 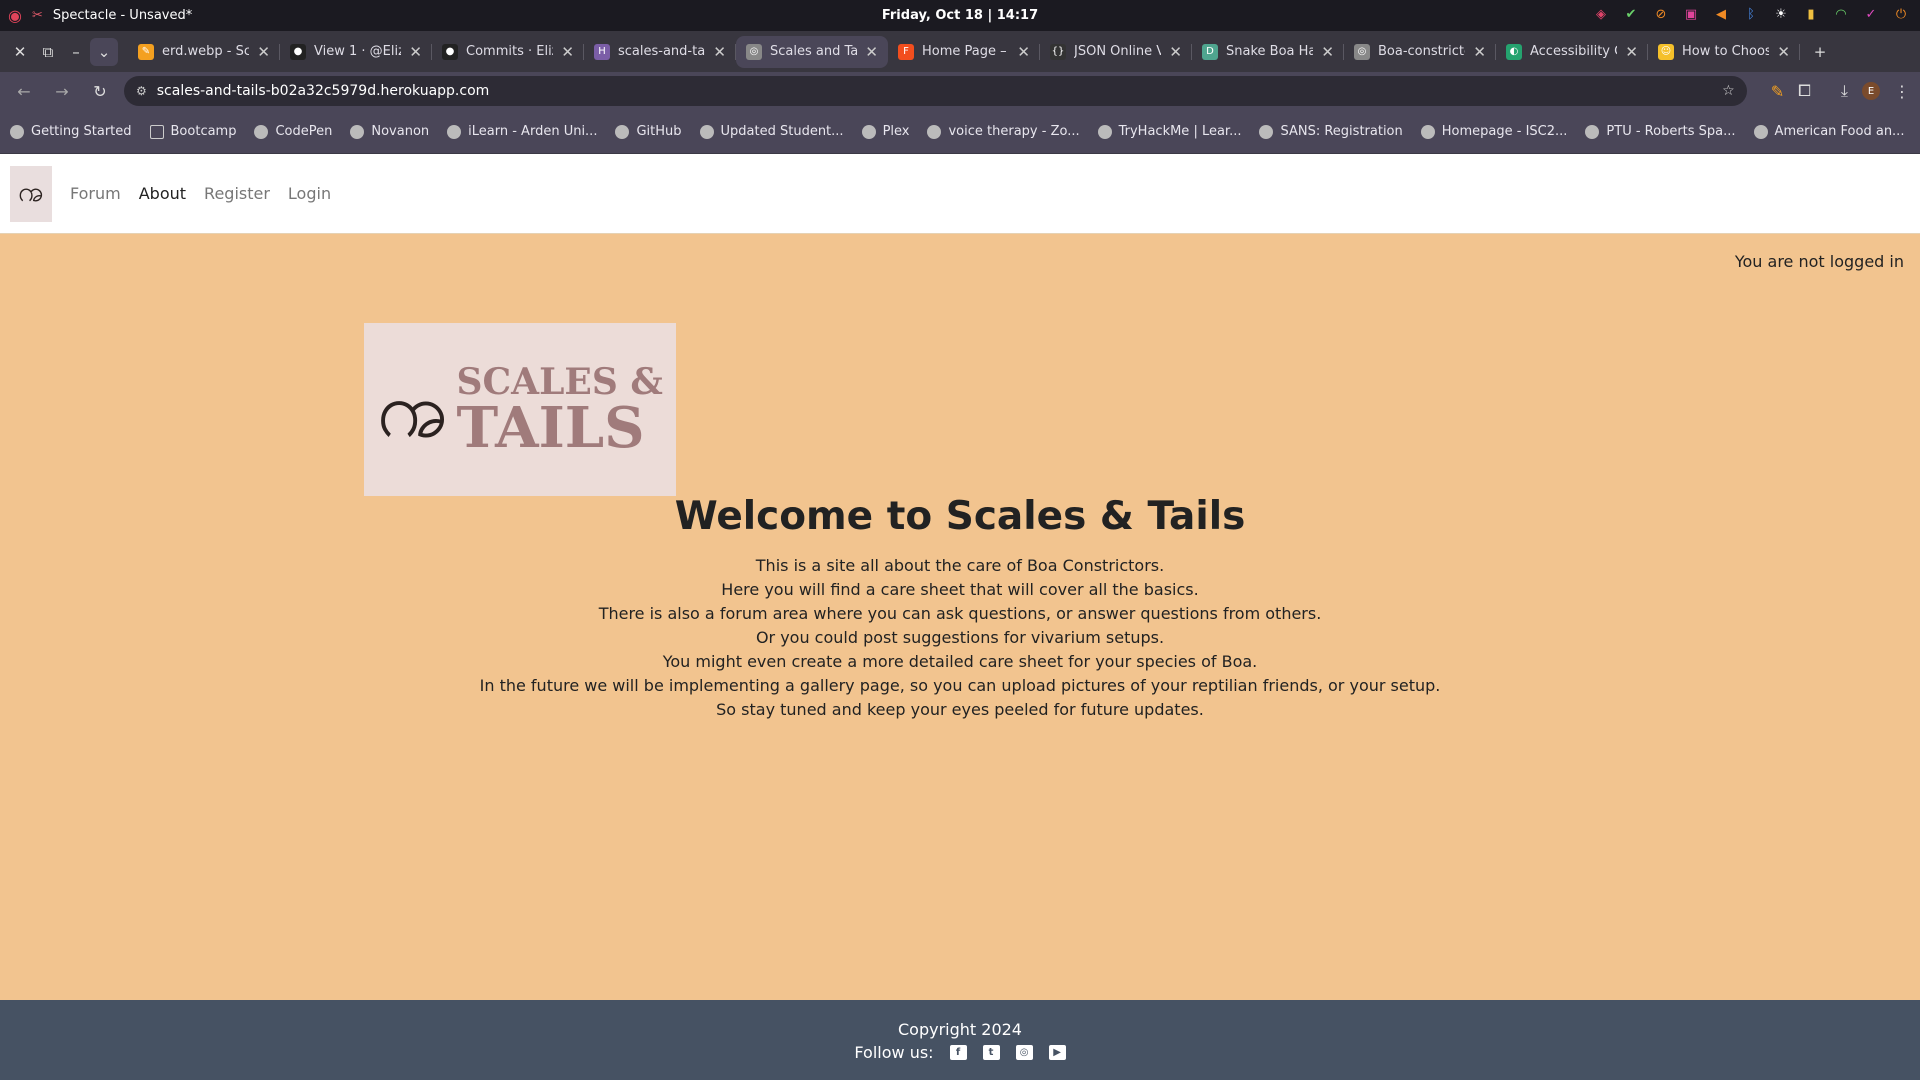 What do you see at coordinates (162, 193) in the screenshot?
I see `nav-about: About` at bounding box center [162, 193].